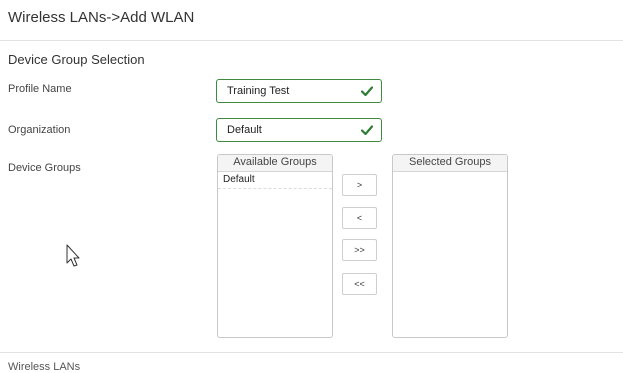 Image resolution: width=623 pixels, height=373 pixels. What do you see at coordinates (359, 185) in the screenshot?
I see `move-right-button: >` at bounding box center [359, 185].